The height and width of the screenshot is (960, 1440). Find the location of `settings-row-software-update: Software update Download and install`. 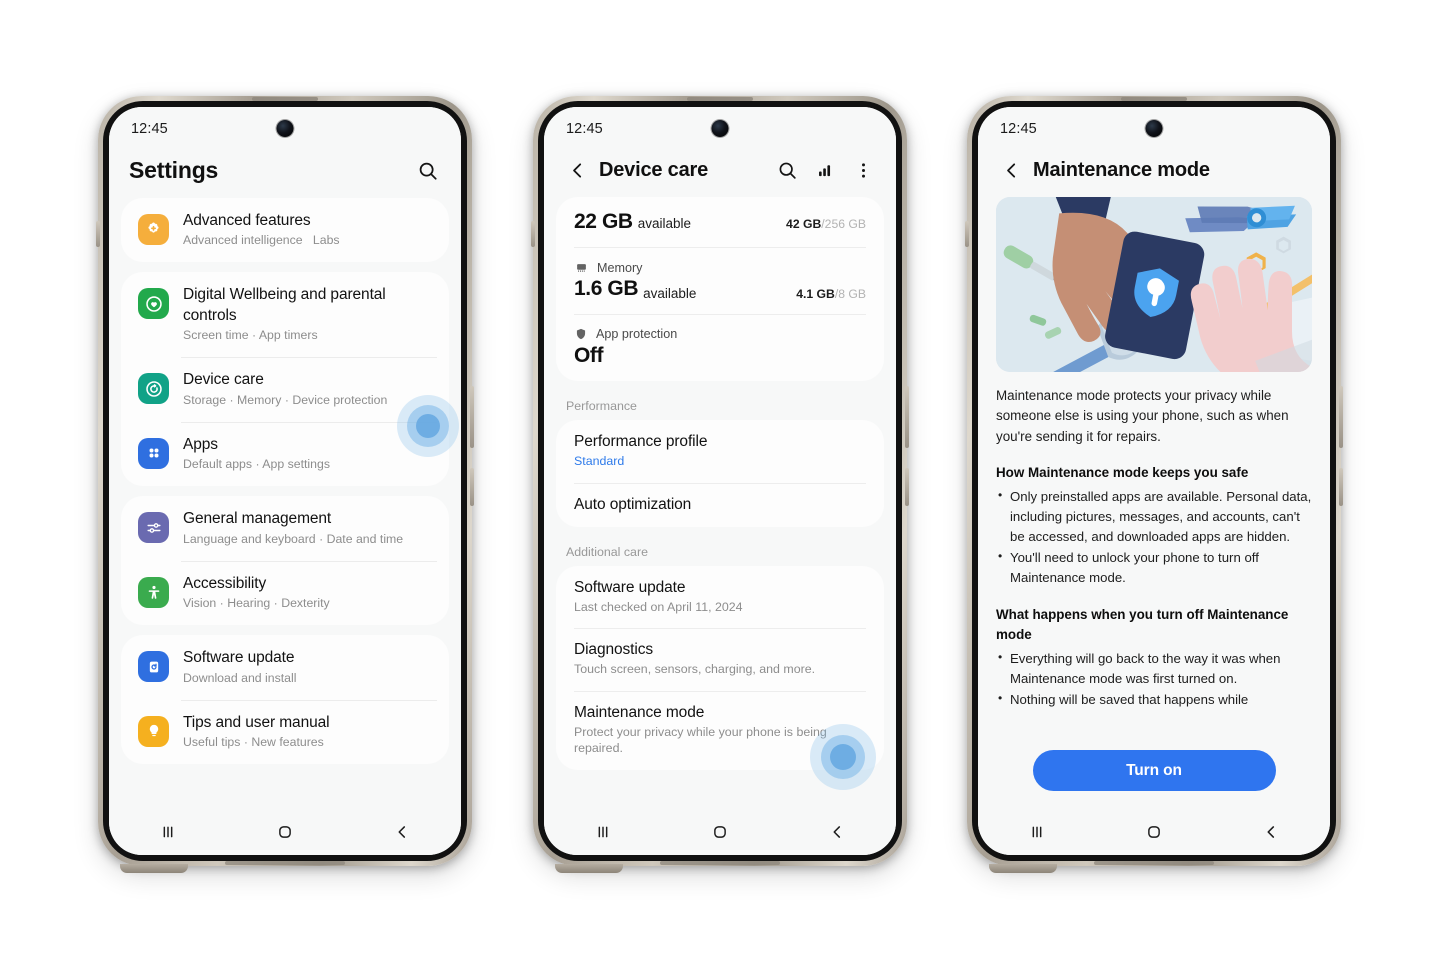

settings-row-software-update: Software update Download and install is located at coordinates (285, 667).